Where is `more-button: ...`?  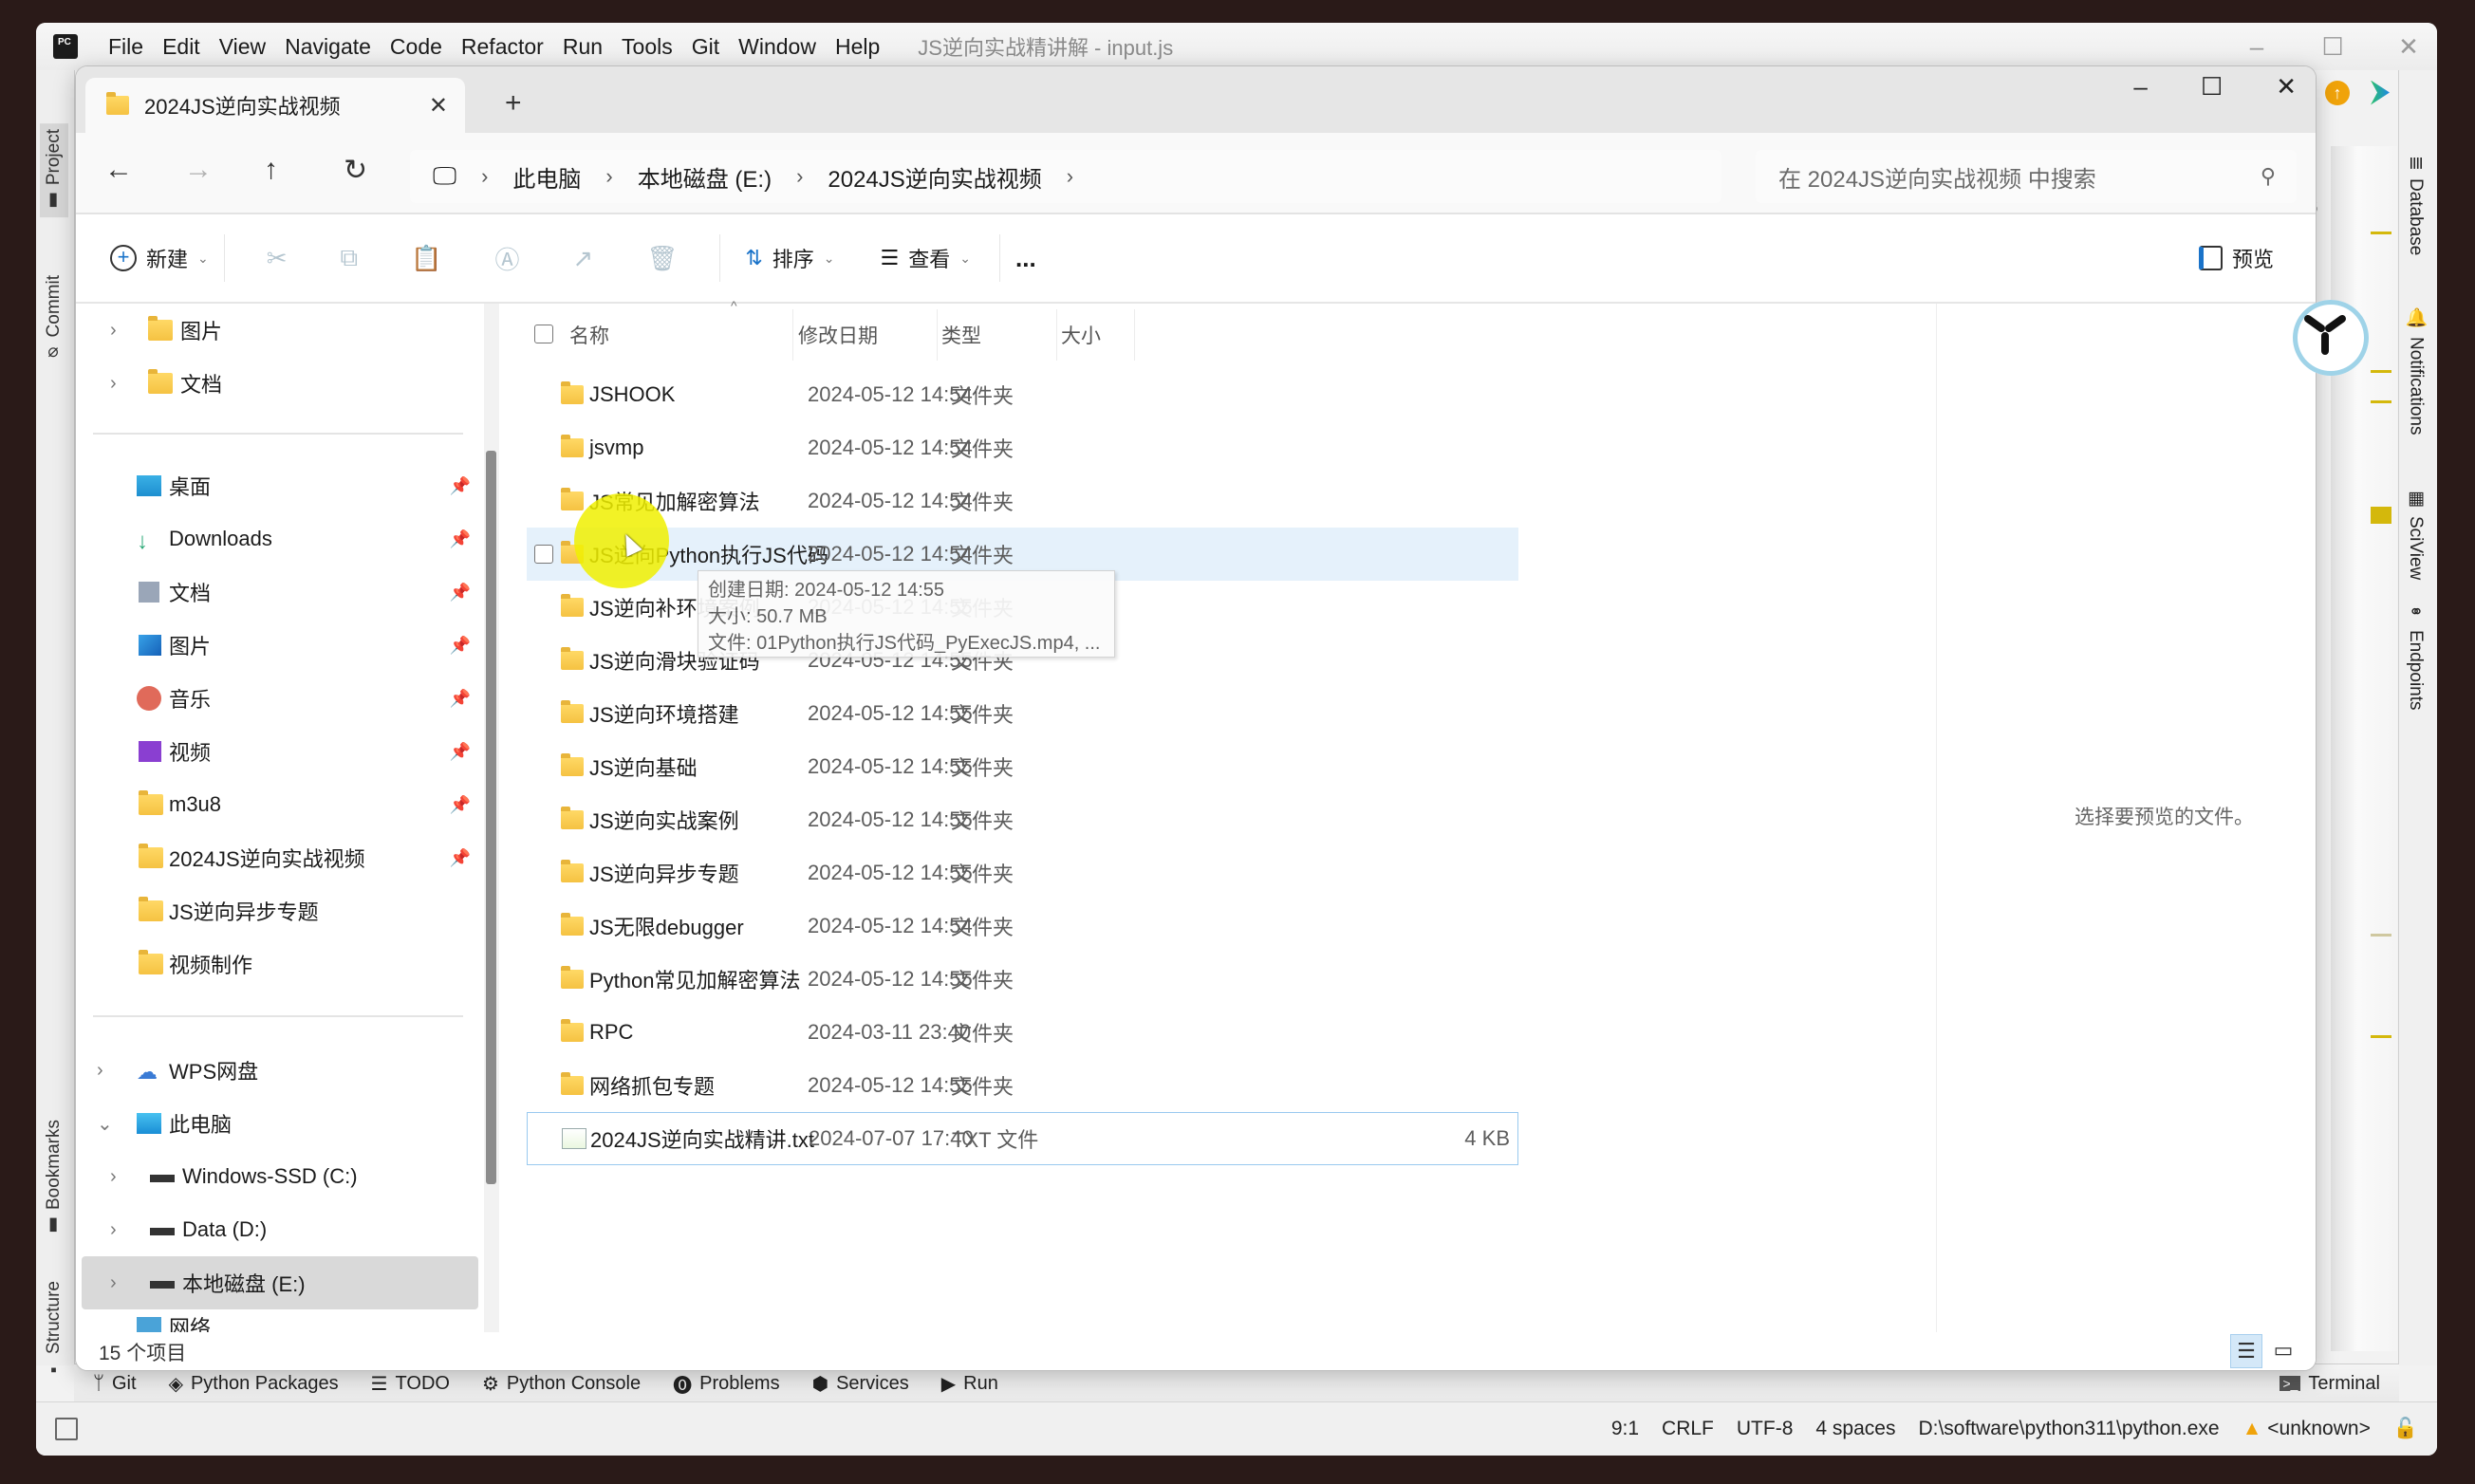
more-button: ... is located at coordinates (1025, 258).